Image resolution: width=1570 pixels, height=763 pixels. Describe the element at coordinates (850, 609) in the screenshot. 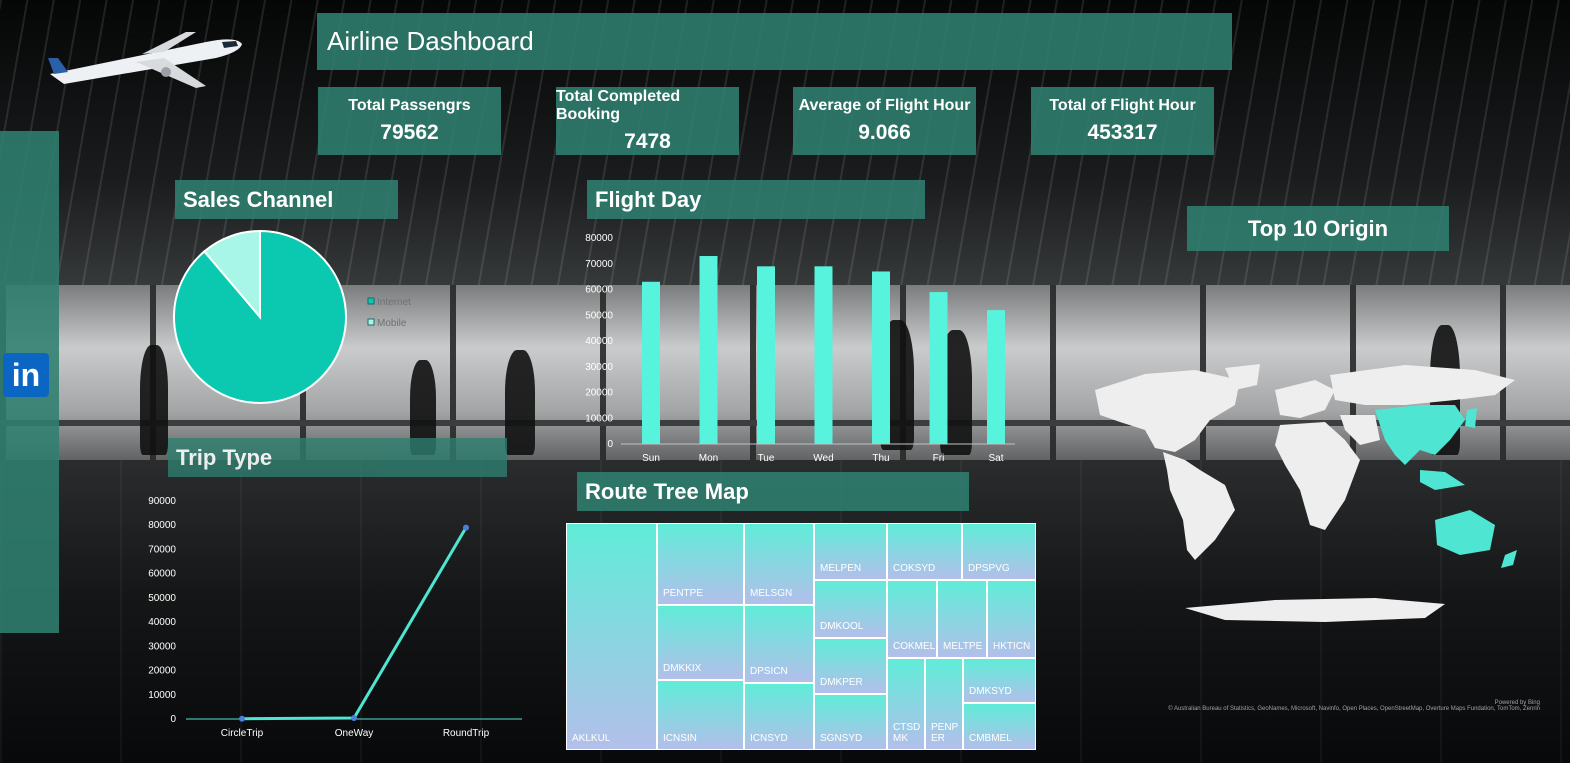

I see `treemap-tile: DMKOOL` at that location.